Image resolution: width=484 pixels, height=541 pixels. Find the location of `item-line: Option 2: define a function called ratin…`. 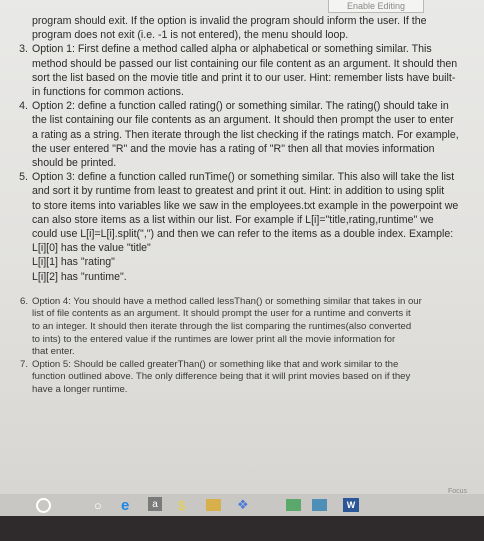

item-line: Option 2: define a function called ratin… is located at coordinates (240, 106).